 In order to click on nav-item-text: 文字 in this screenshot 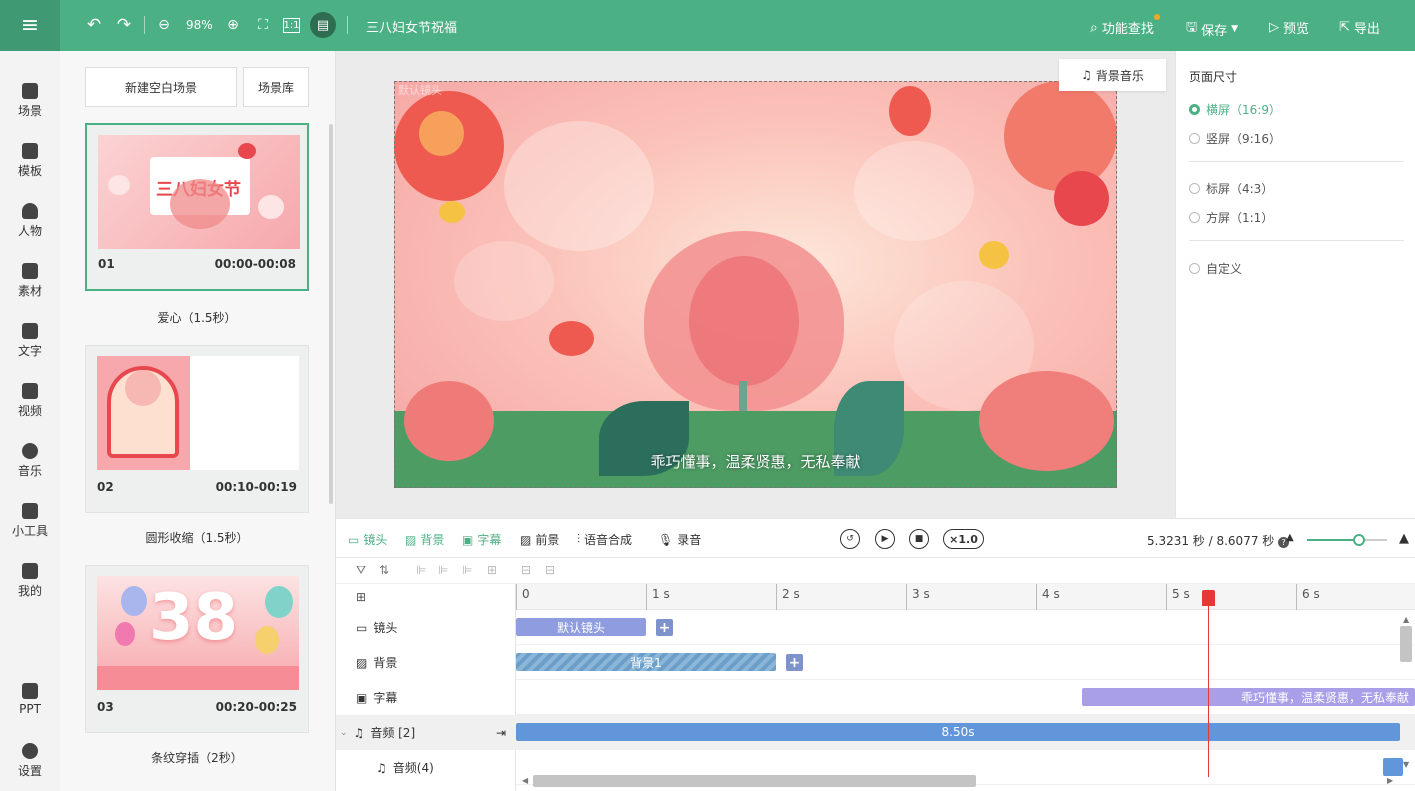, I will do `click(30, 341)`.